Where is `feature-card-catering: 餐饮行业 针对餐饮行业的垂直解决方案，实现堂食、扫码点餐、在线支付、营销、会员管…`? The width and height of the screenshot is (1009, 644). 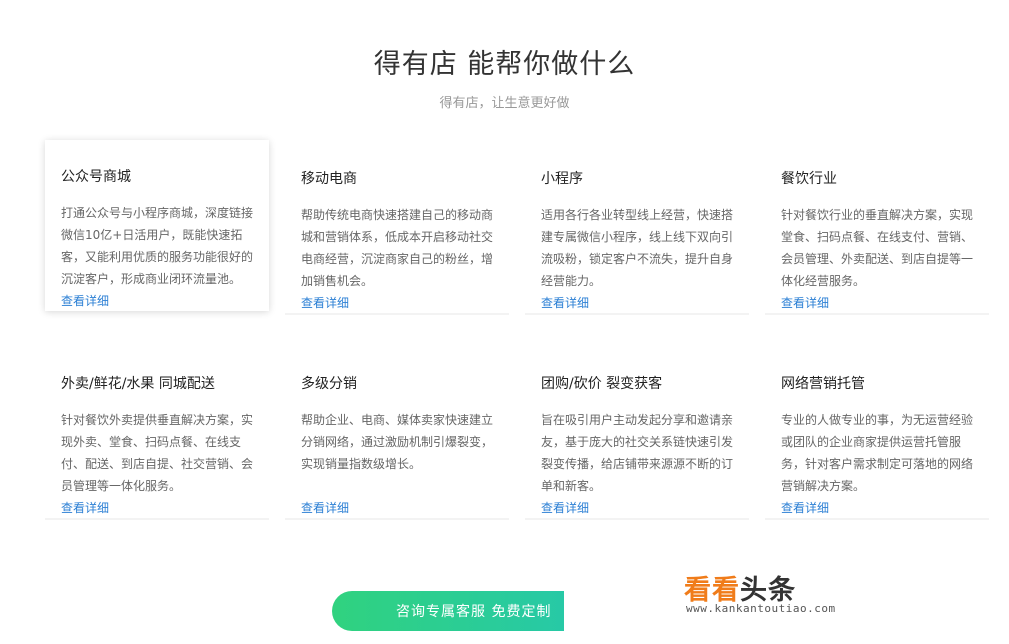 feature-card-catering: 餐饮行业 针对餐饮行业的垂直解决方案，实现堂食、扫码点餐、在线支付、营销、会员管… is located at coordinates (877, 228).